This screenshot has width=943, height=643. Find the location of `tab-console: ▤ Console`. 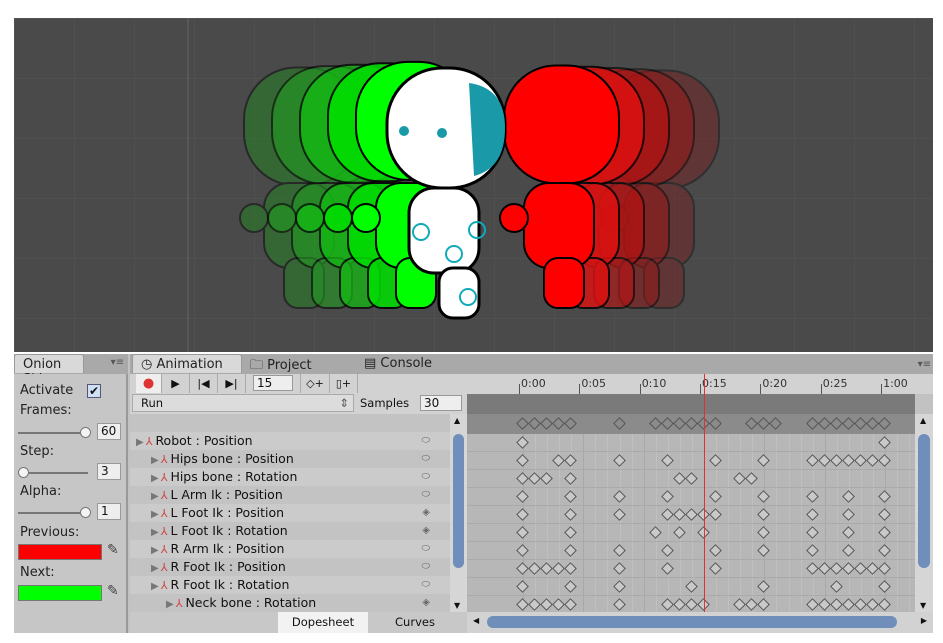

tab-console: ▤ Console is located at coordinates (411, 363).